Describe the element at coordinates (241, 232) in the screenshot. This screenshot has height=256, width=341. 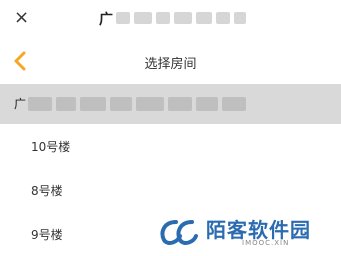
I see `watermark: 陌客软件园 IMOOC.XIN` at that location.